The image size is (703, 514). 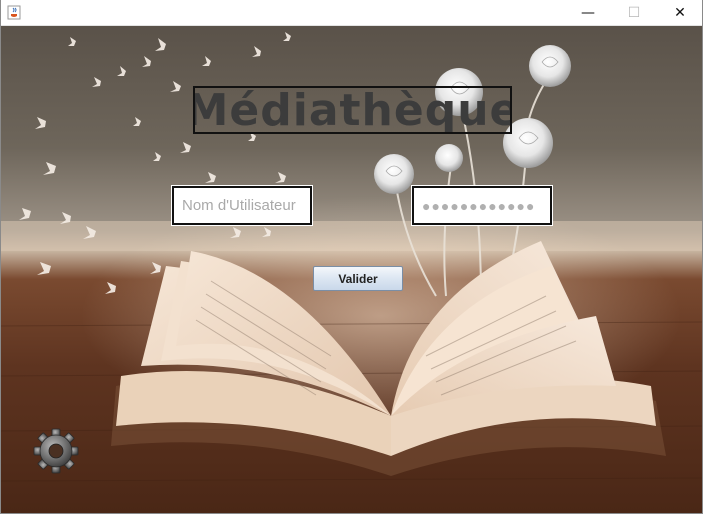 What do you see at coordinates (352, 110) in the screenshot?
I see `app-title: Médiathèque` at bounding box center [352, 110].